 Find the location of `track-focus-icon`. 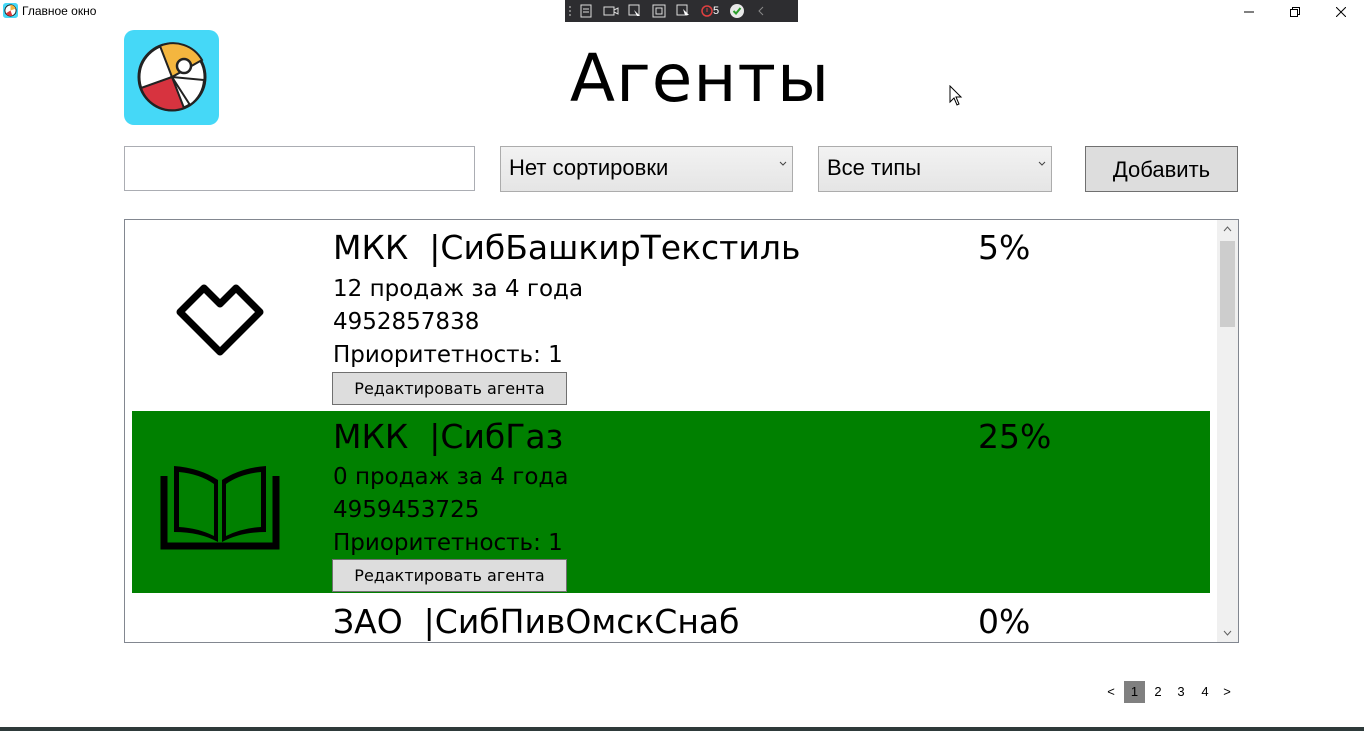

track-focus-icon is located at coordinates (683, 11).